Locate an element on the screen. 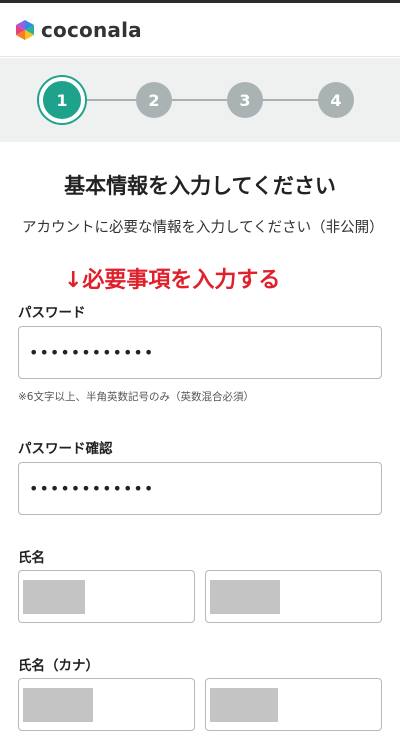  password-confirm-input: •••••••••••• is located at coordinates (200, 488).